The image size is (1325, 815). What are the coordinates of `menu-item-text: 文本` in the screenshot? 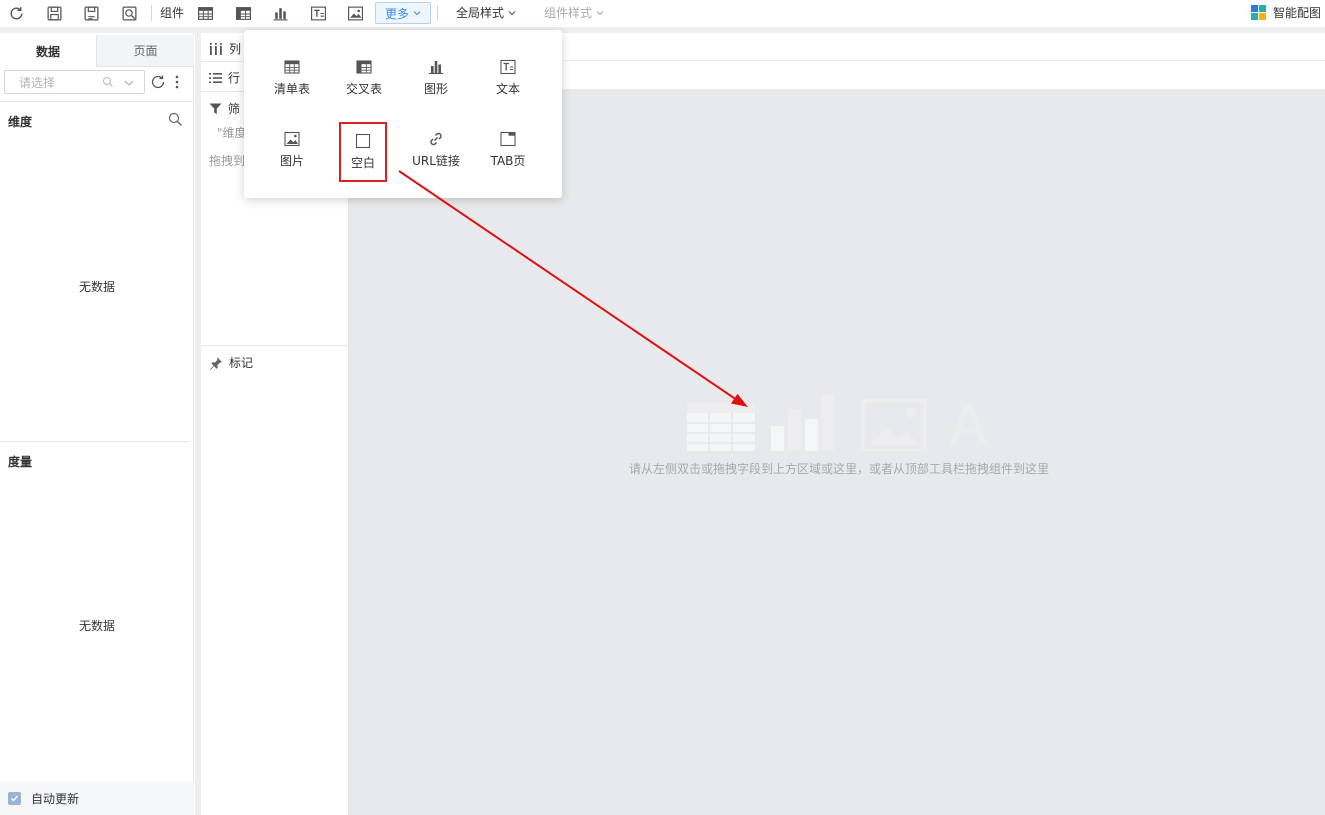 It's located at (508, 78).